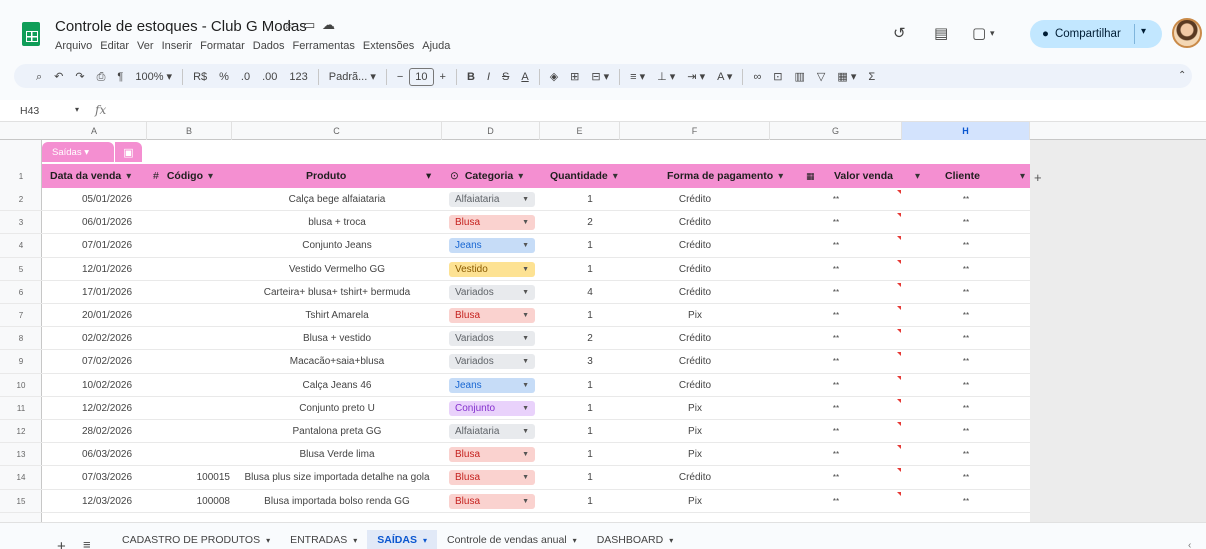  I want to click on bold-button: B, so click(471, 77).